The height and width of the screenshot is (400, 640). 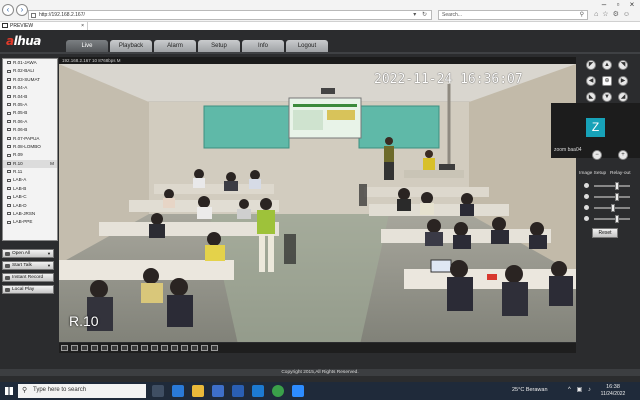 What do you see at coordinates (158, 391) in the screenshot?
I see `task-view-icon` at bounding box center [158, 391].